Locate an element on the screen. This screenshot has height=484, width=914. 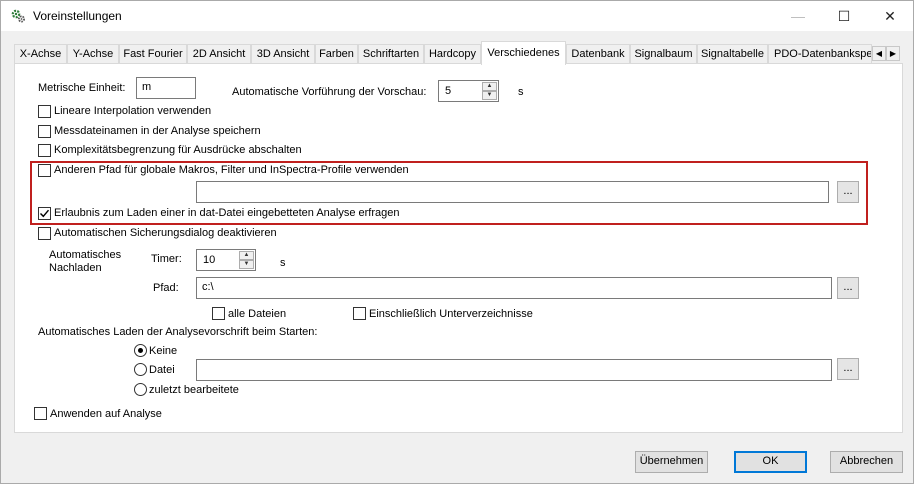
startup-none-radio is located at coordinates (140, 350).